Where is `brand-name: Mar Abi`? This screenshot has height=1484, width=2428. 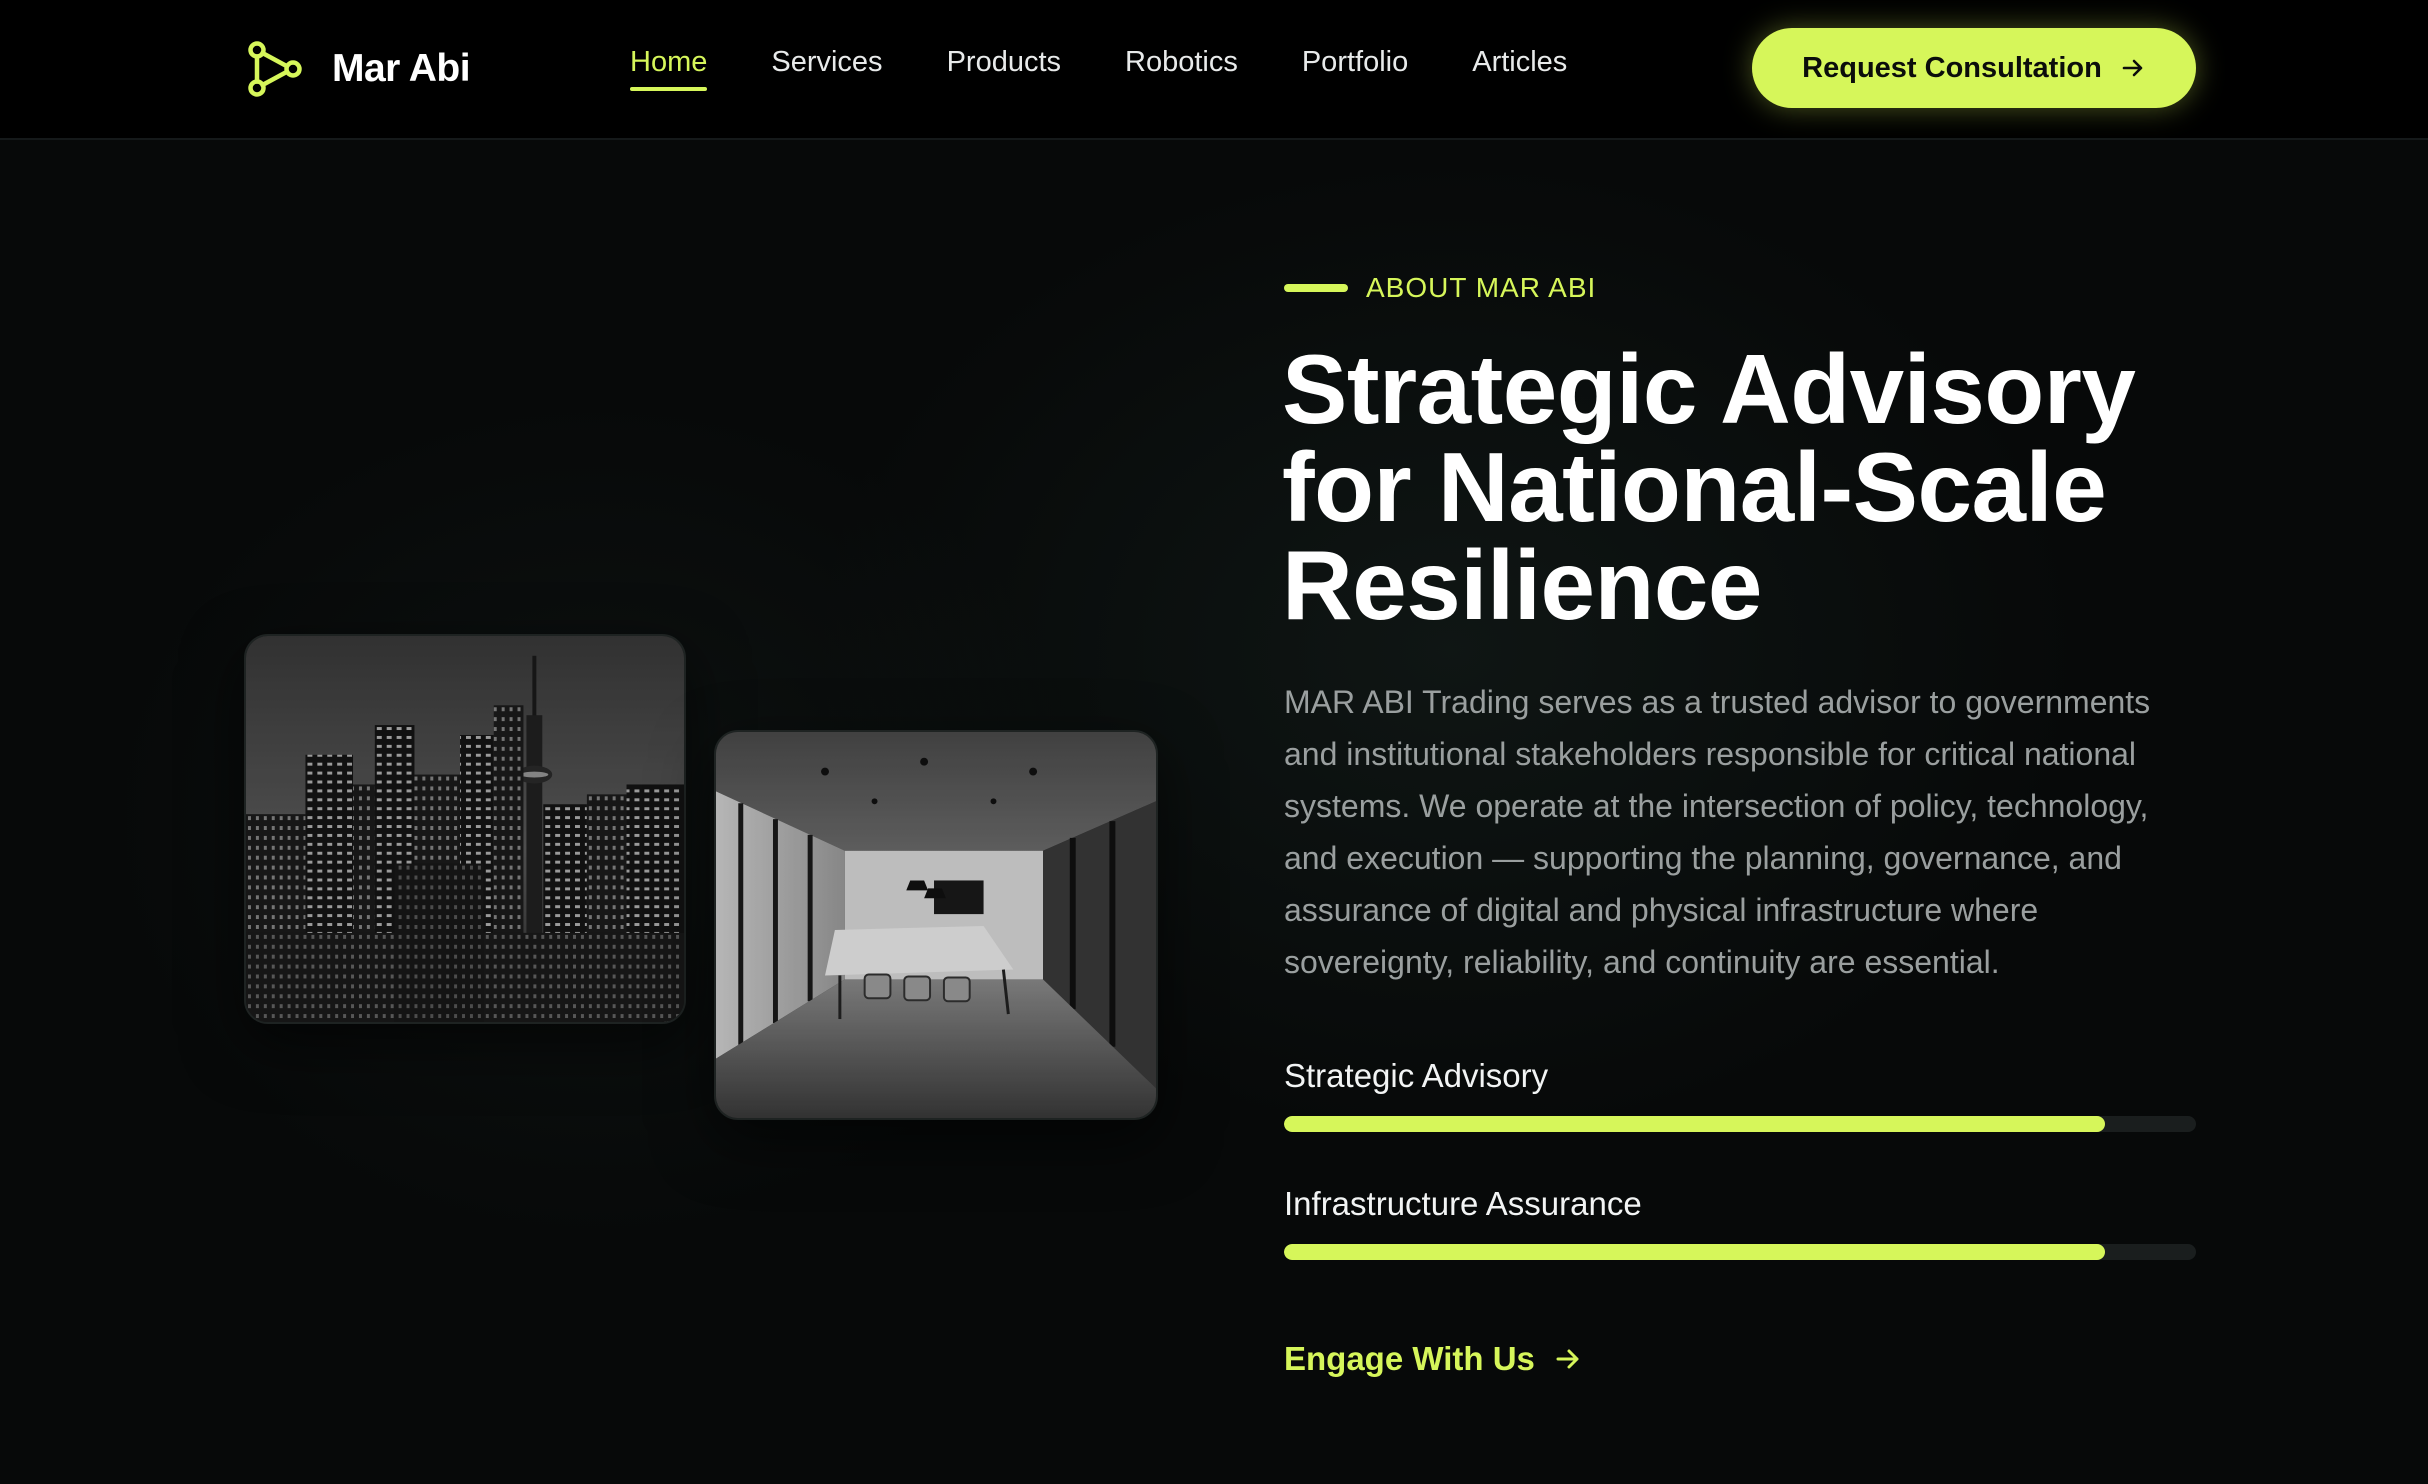
brand-name: Mar Abi is located at coordinates (401, 68).